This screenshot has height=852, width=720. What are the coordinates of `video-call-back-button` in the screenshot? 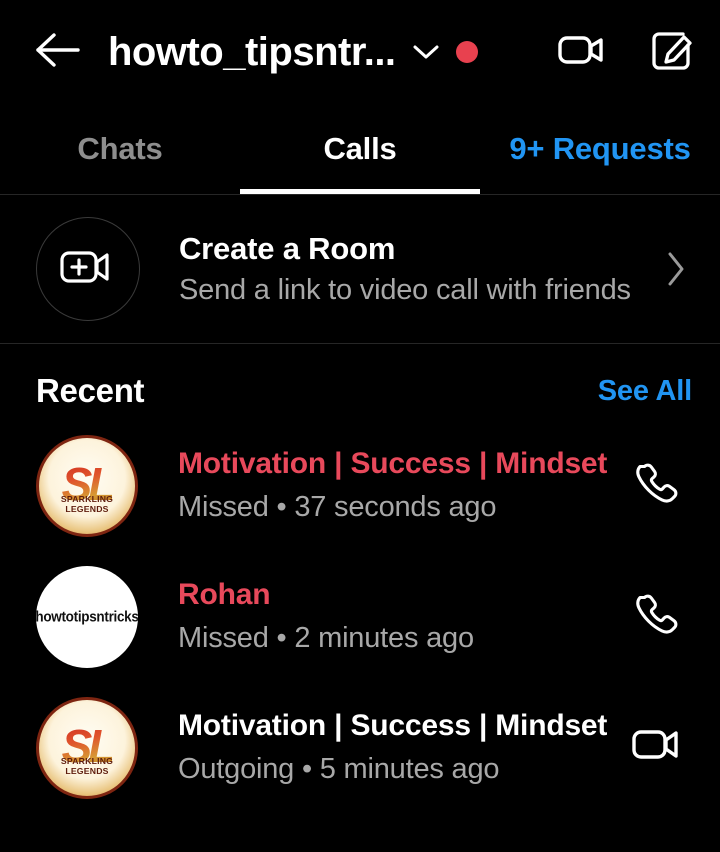 It's located at (657, 748).